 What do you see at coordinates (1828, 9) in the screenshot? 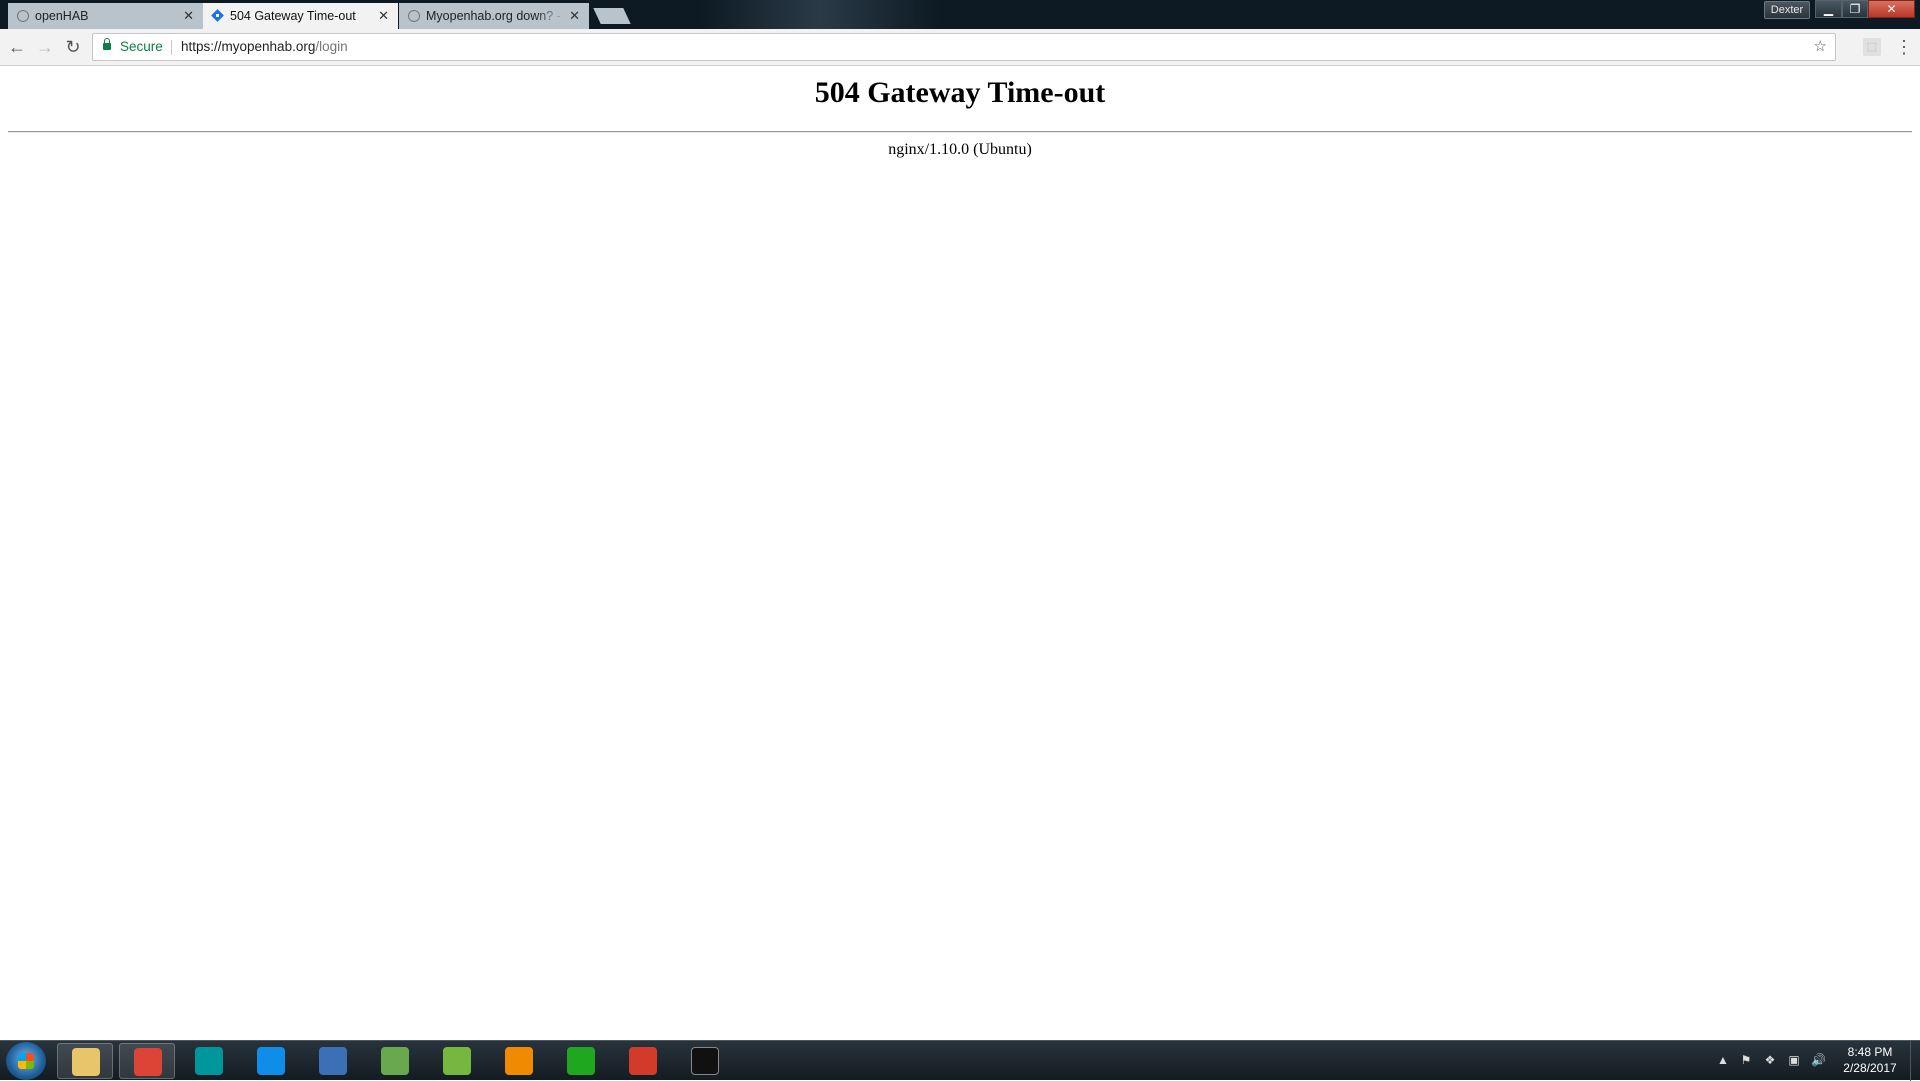
I see `minimize-button: ▁` at bounding box center [1828, 9].